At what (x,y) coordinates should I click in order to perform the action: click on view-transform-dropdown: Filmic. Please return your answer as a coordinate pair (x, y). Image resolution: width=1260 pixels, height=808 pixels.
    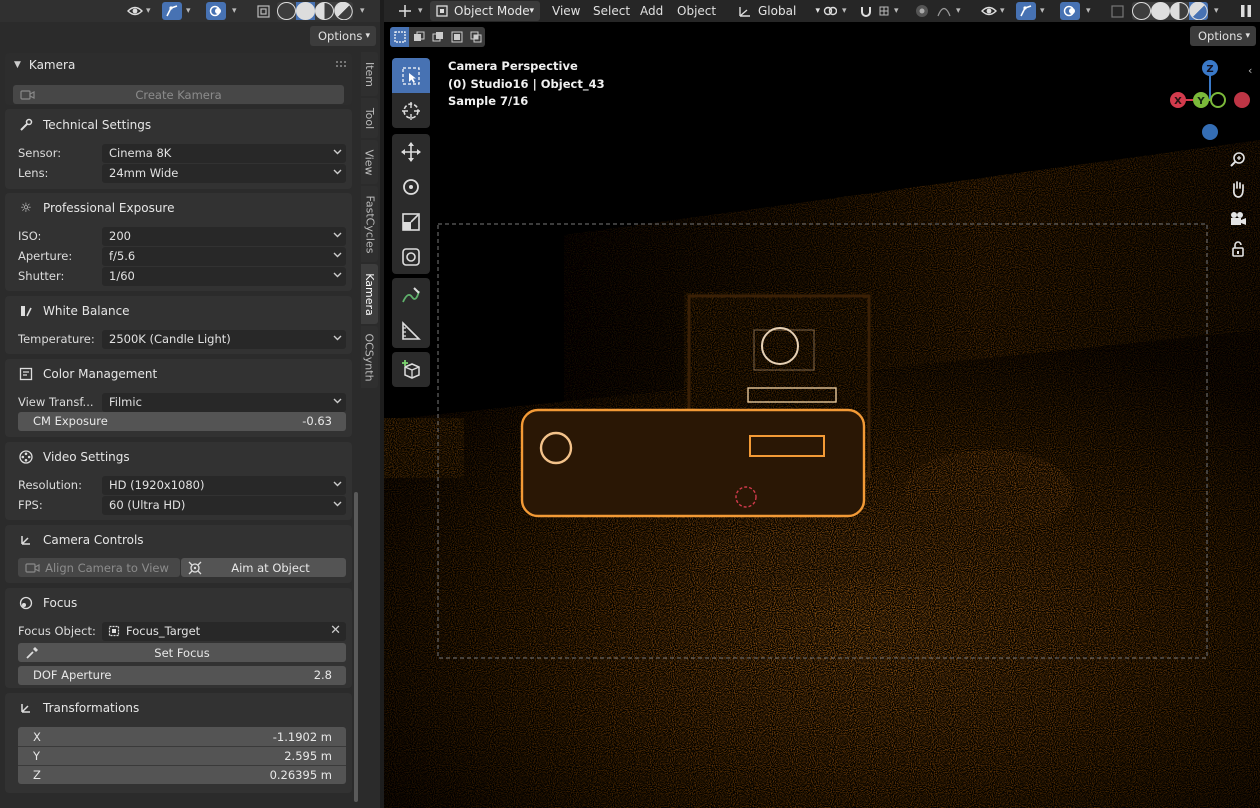
    Looking at the image, I should click on (224, 402).